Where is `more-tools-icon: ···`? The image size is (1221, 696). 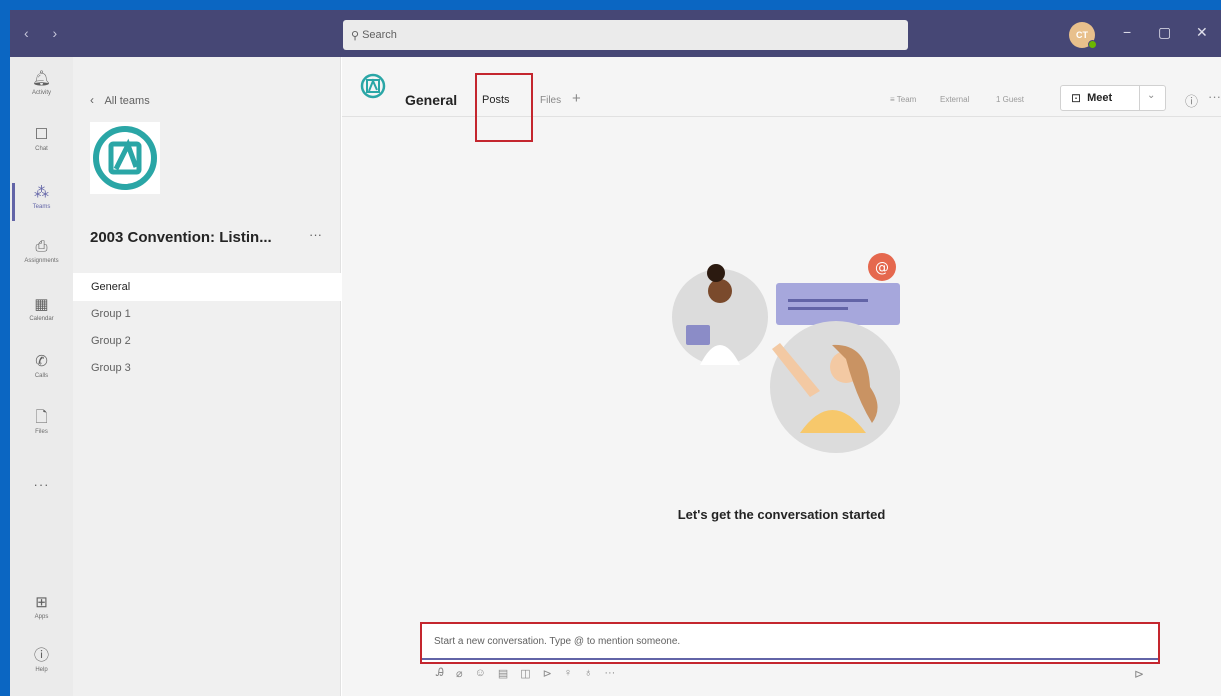 more-tools-icon: ··· is located at coordinates (609, 673).